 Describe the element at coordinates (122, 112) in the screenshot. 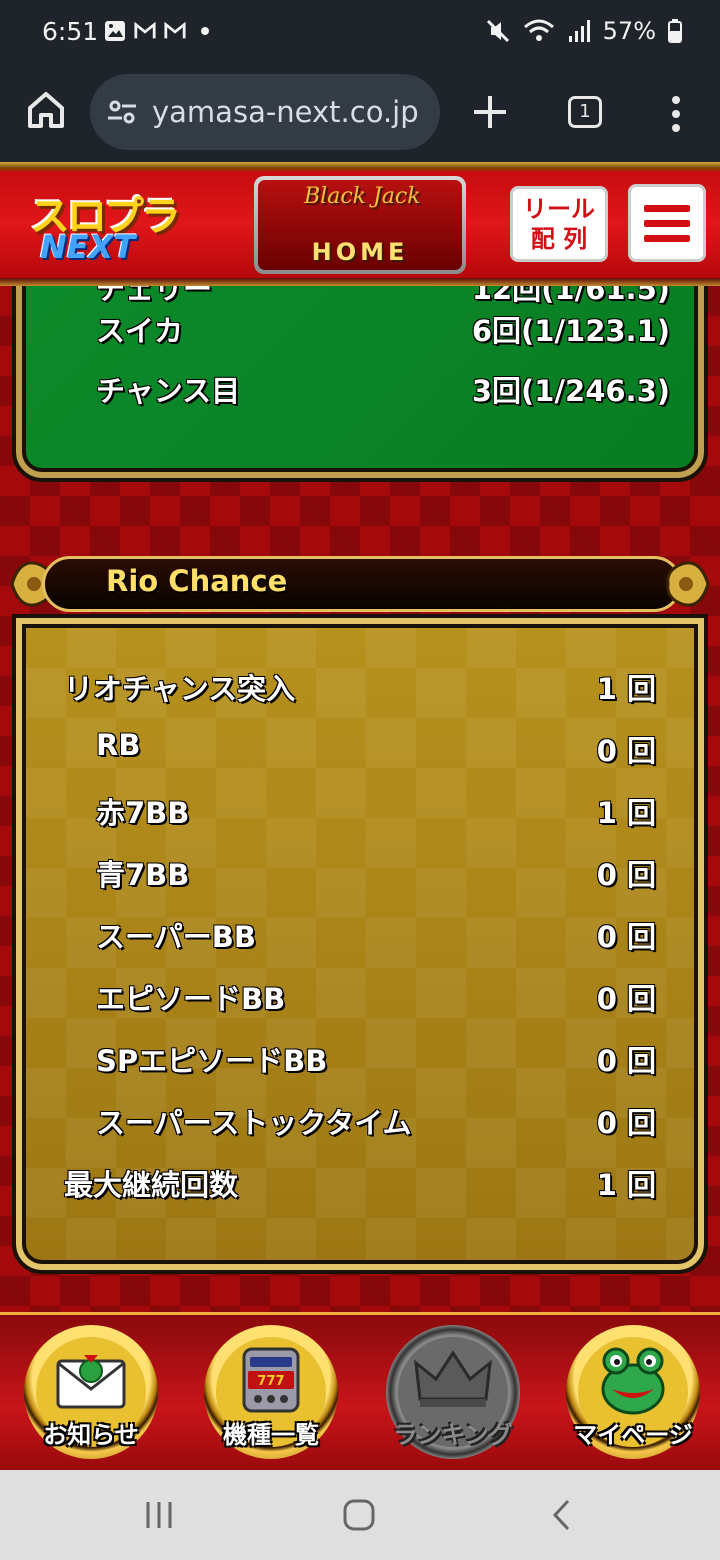

I see `site-settings-icon` at that location.